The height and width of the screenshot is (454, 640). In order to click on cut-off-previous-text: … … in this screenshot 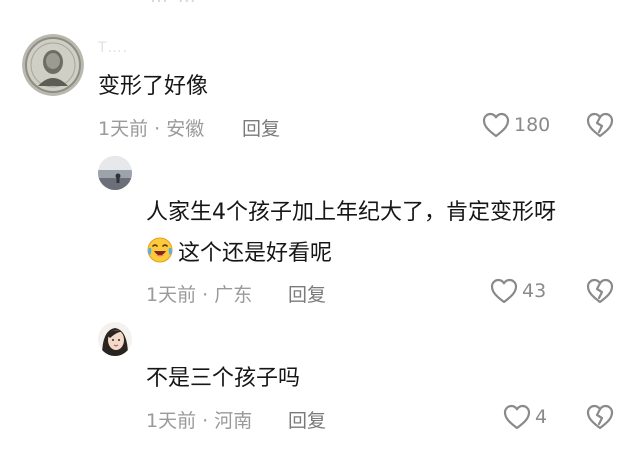, I will do `click(174, 3)`.